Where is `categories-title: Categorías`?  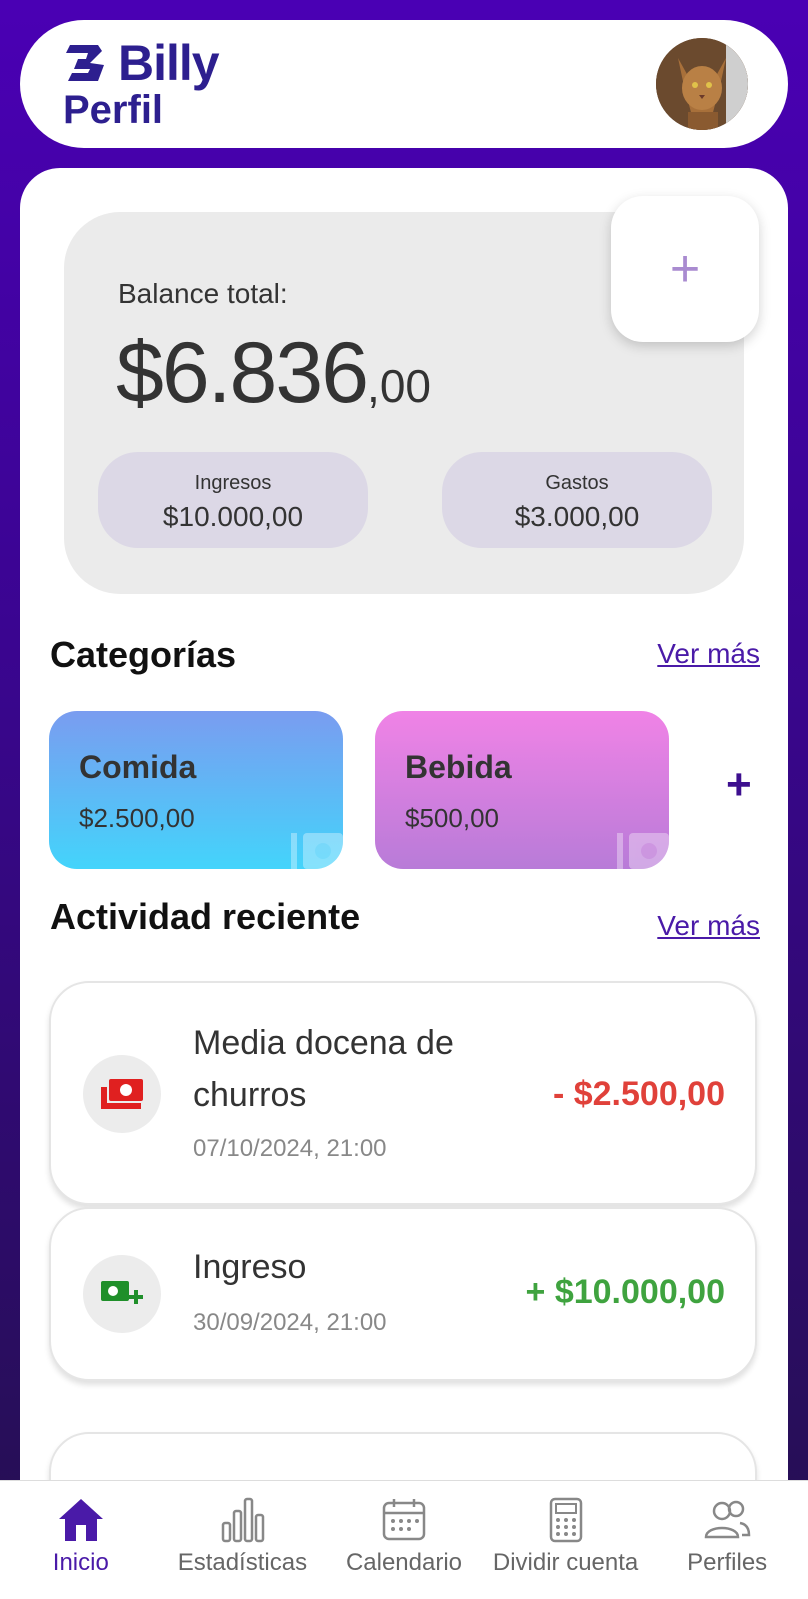 categories-title: Categorías is located at coordinates (143, 654).